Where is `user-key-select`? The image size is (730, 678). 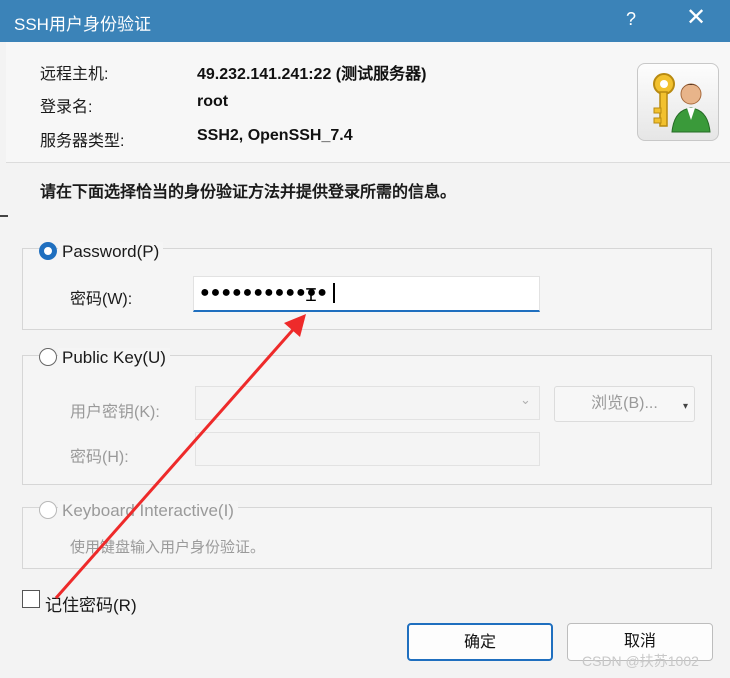 user-key-select is located at coordinates (367, 403).